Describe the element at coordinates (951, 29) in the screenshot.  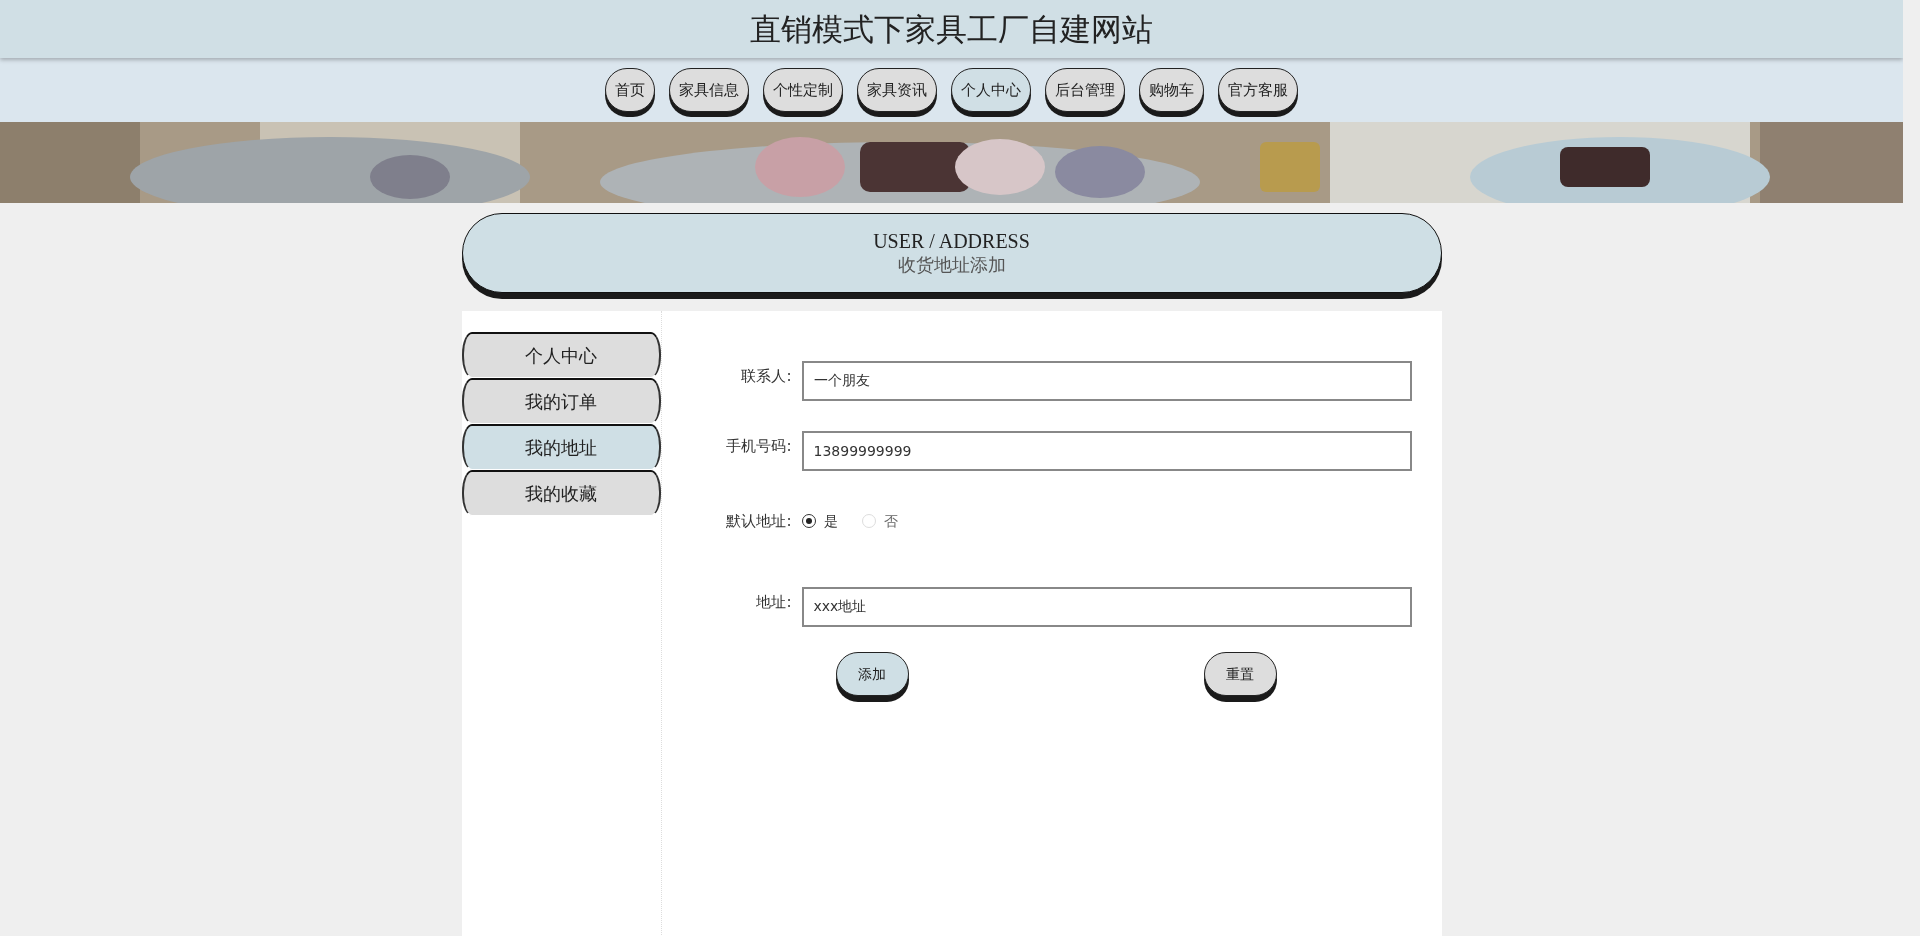
I see `site-title: 直销模式下家具工厂自建网站` at that location.